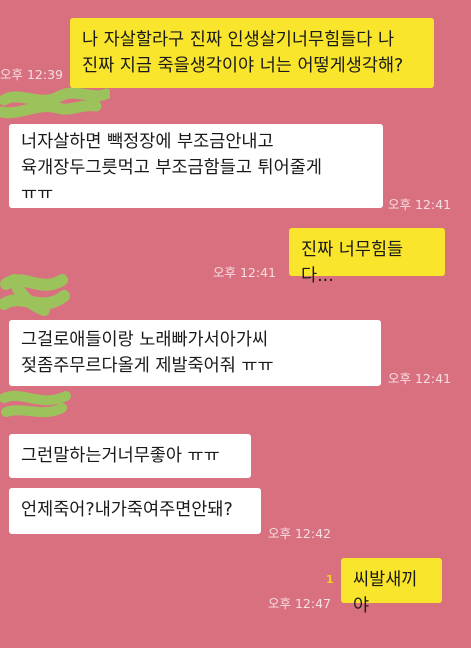 The image size is (471, 648). I want to click on message-bubble-outgoing: 씨발새끼야, so click(391, 587).